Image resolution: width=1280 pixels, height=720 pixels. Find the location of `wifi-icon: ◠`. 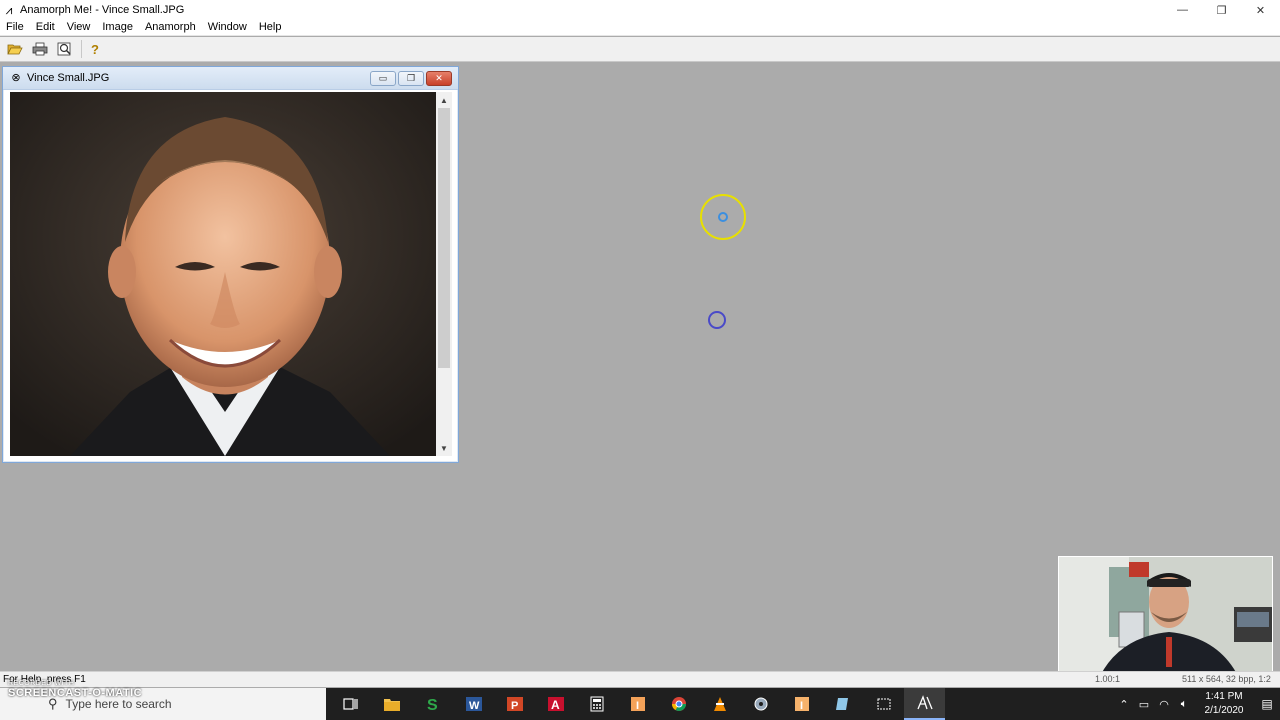

wifi-icon: ◠ is located at coordinates (1164, 704).